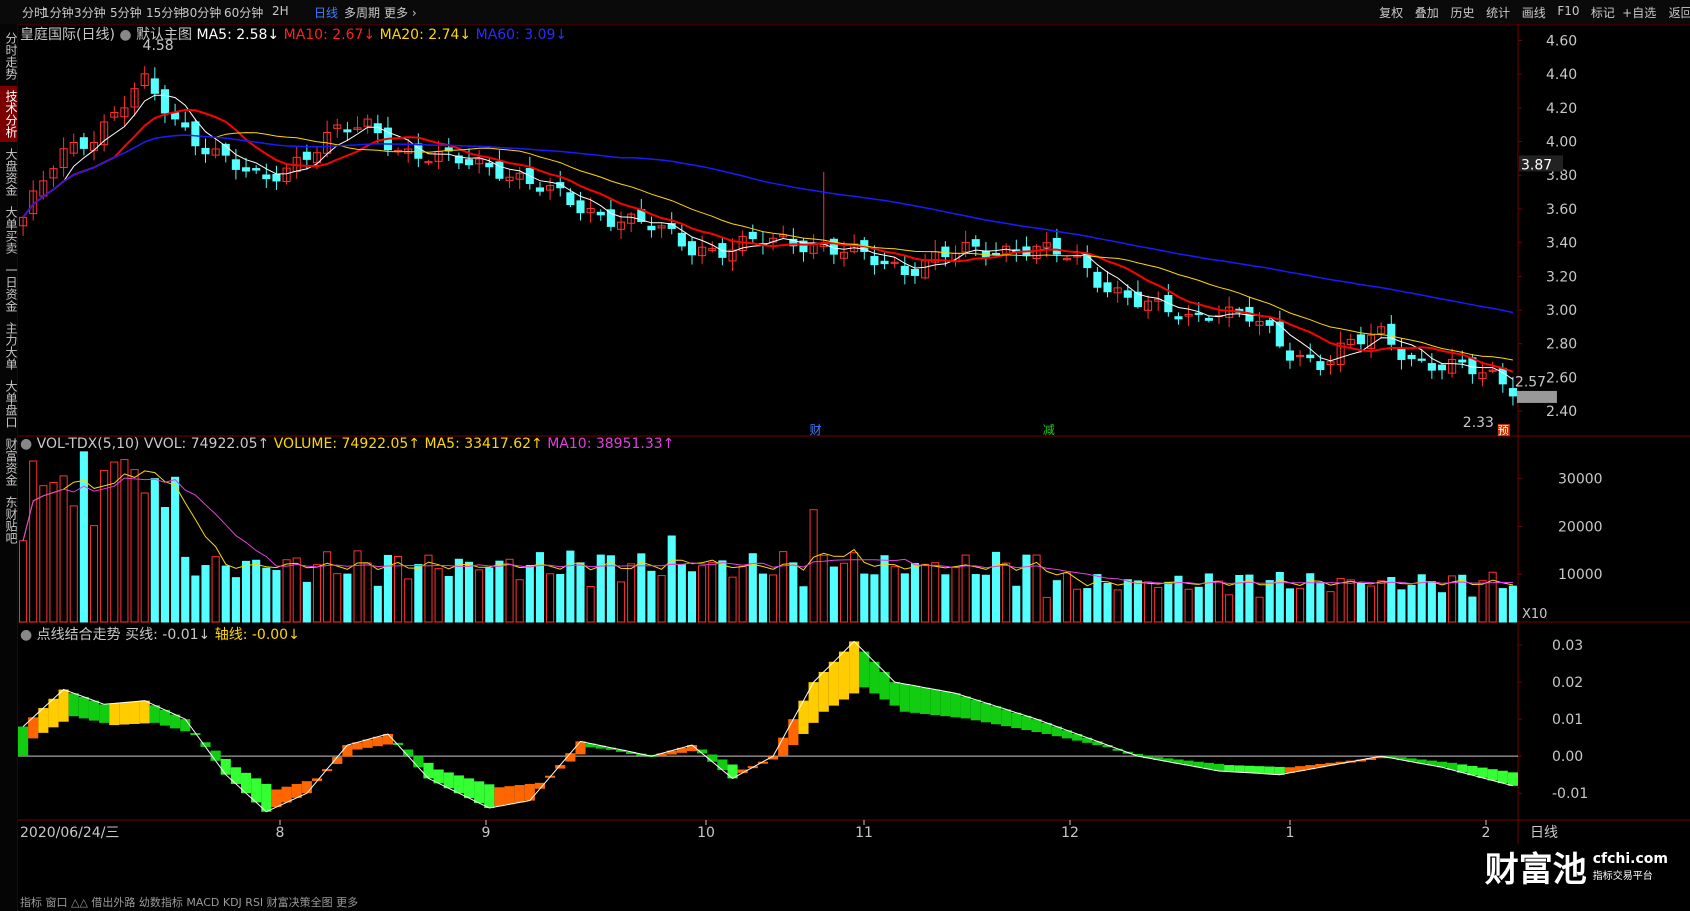  What do you see at coordinates (1639, 12) in the screenshot?
I see `toolbar-right-7: +自选` at bounding box center [1639, 12].